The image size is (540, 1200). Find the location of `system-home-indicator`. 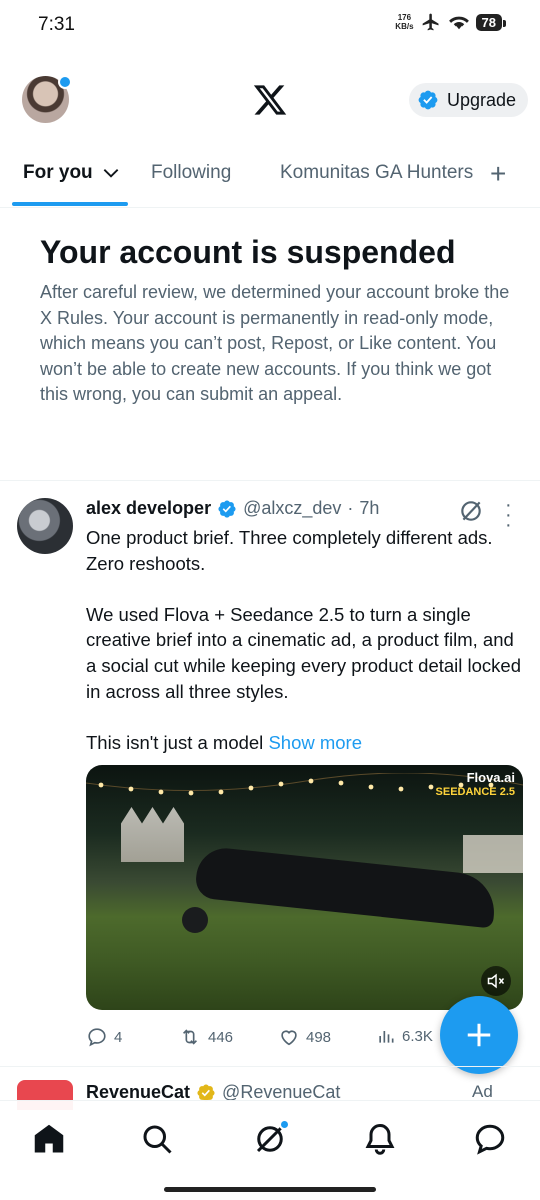

system-home-indicator is located at coordinates (270, 1189).